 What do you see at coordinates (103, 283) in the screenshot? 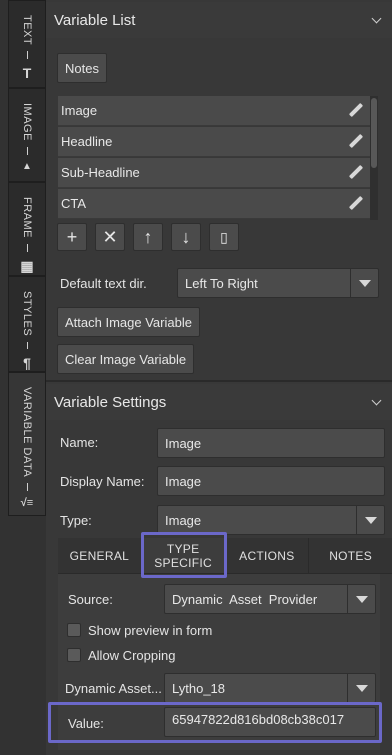
I see `default-text-dir-label: Default text dir.` at bounding box center [103, 283].